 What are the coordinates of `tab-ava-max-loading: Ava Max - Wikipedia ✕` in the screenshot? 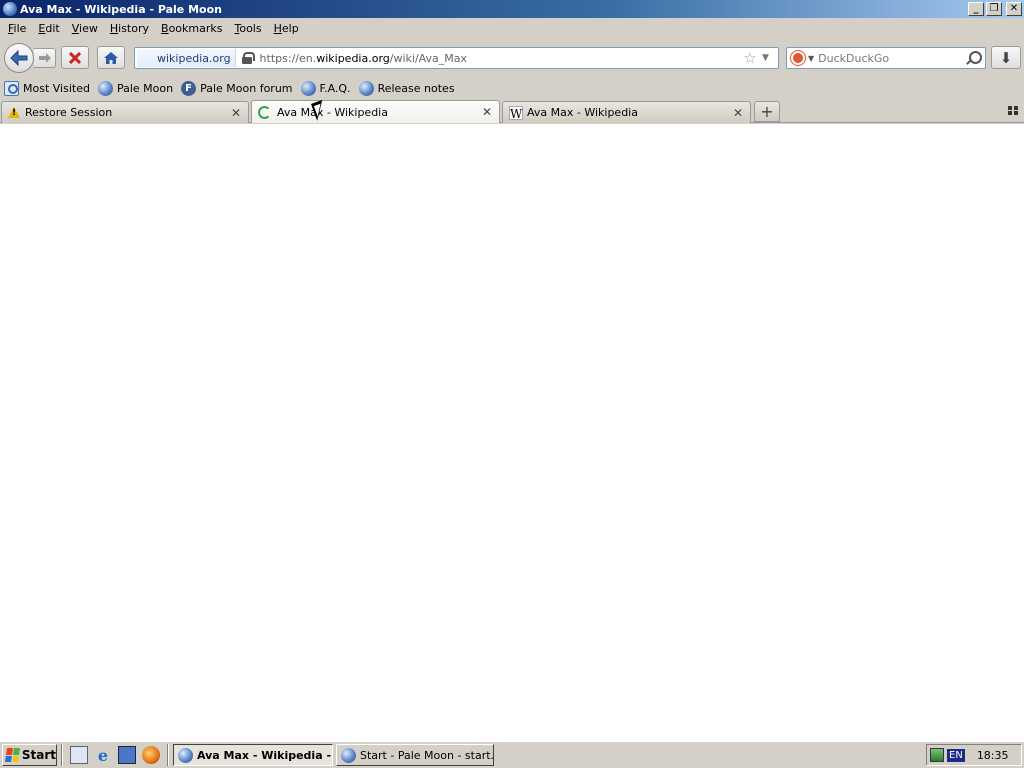 It's located at (375, 111).